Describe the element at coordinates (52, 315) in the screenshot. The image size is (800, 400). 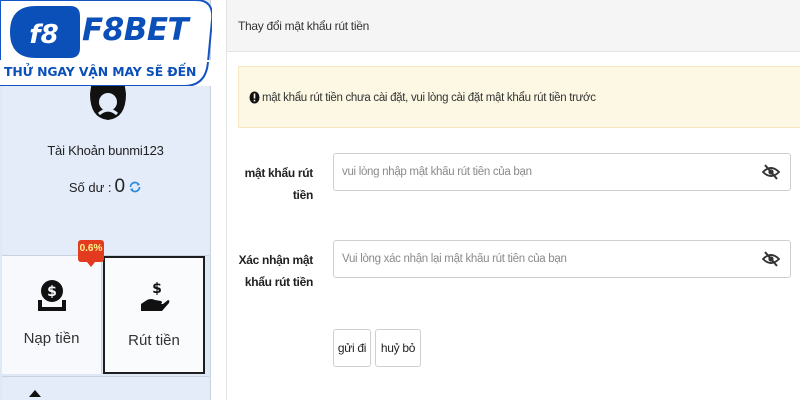
I see `deposit-button: $ Nạp tiền` at that location.